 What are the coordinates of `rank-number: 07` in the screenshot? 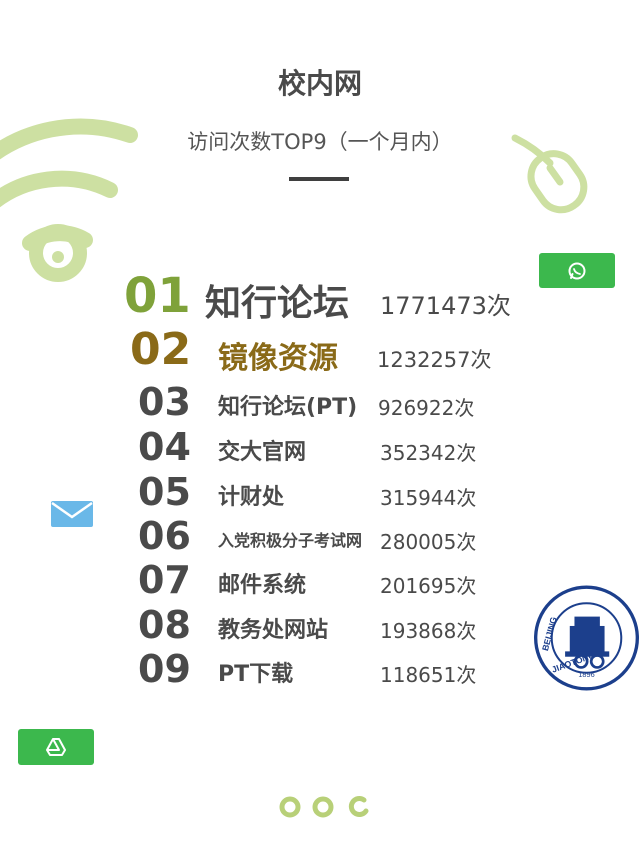 It's located at (164, 580).